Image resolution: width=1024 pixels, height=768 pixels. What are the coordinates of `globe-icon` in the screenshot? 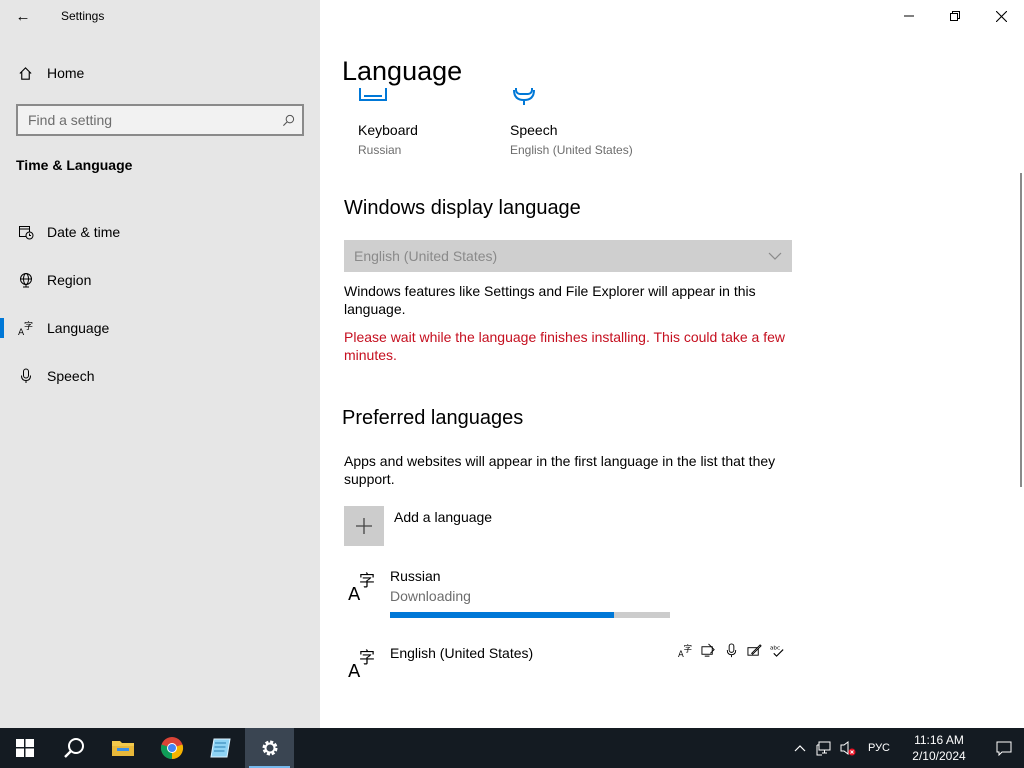 It's located at (23, 280).